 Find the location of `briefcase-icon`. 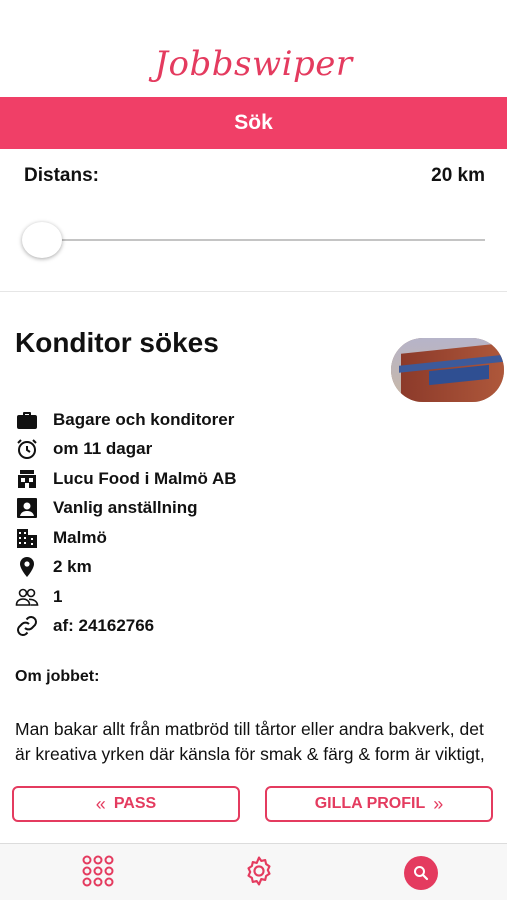

briefcase-icon is located at coordinates (30, 420).